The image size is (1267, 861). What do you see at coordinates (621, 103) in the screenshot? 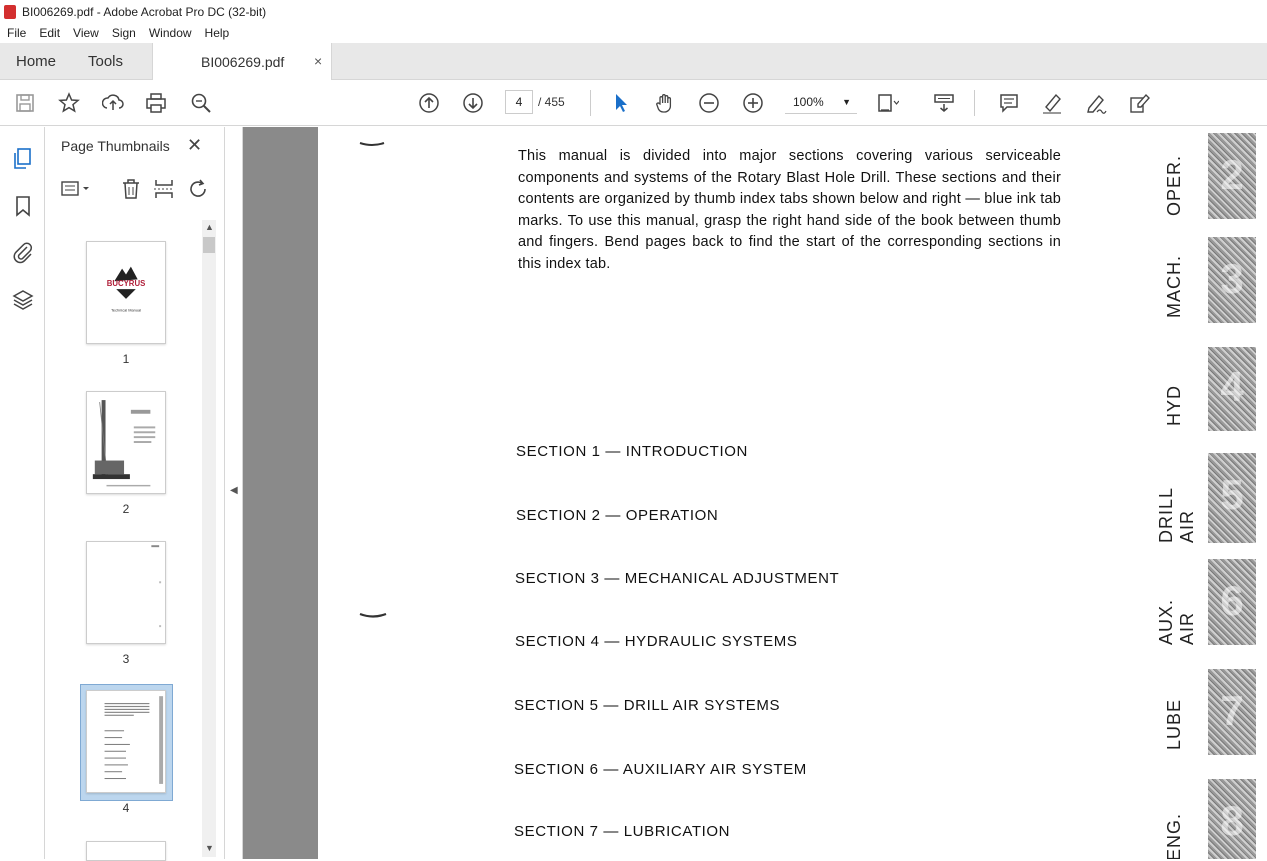
I see `select-cursor-icon` at bounding box center [621, 103].